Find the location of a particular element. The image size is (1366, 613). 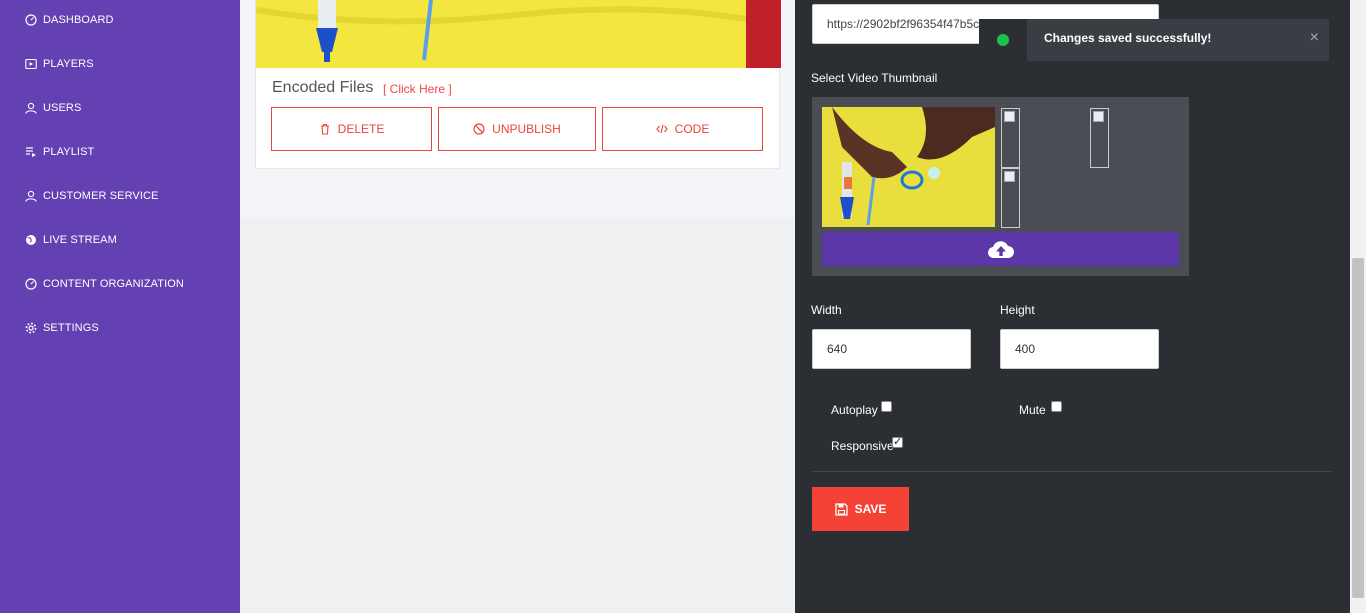

unpublish-button: UNPUBLISH is located at coordinates (517, 129).